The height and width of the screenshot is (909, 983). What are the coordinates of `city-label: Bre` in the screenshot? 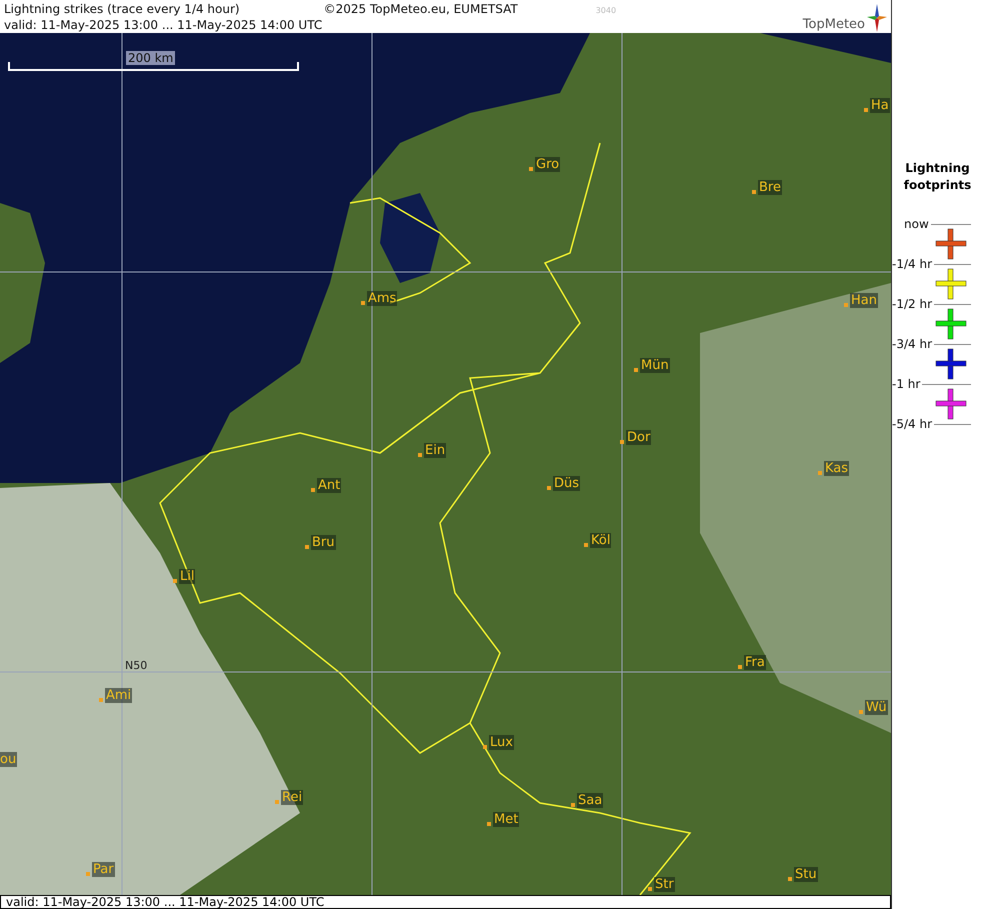 It's located at (770, 187).